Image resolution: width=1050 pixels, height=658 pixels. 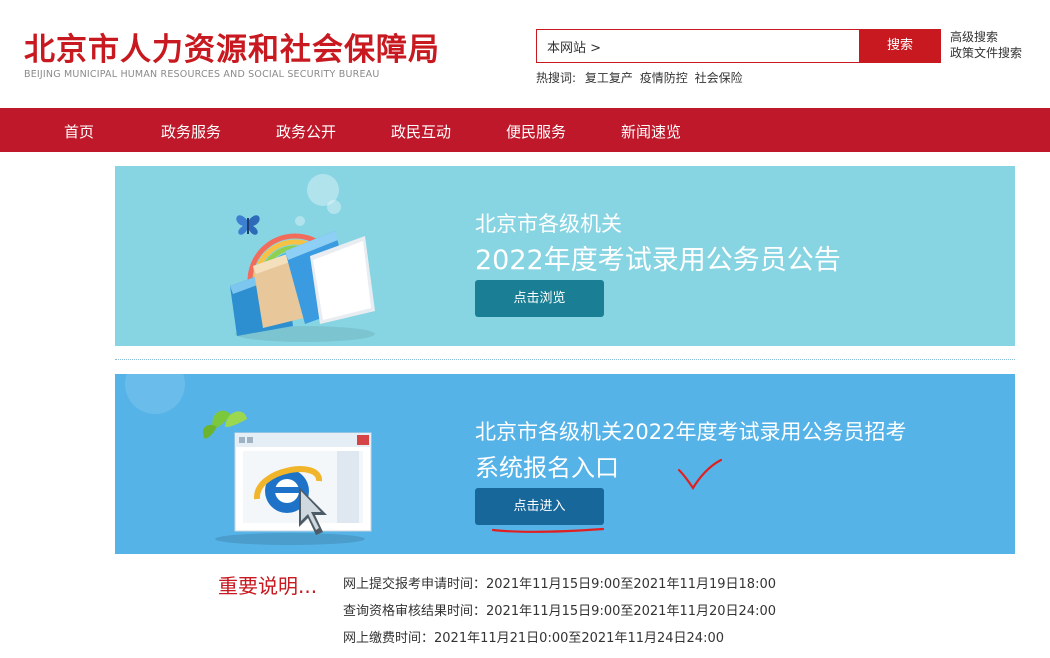 What do you see at coordinates (539, 506) in the screenshot?
I see `enter-registration-button: 点击进入` at bounding box center [539, 506].